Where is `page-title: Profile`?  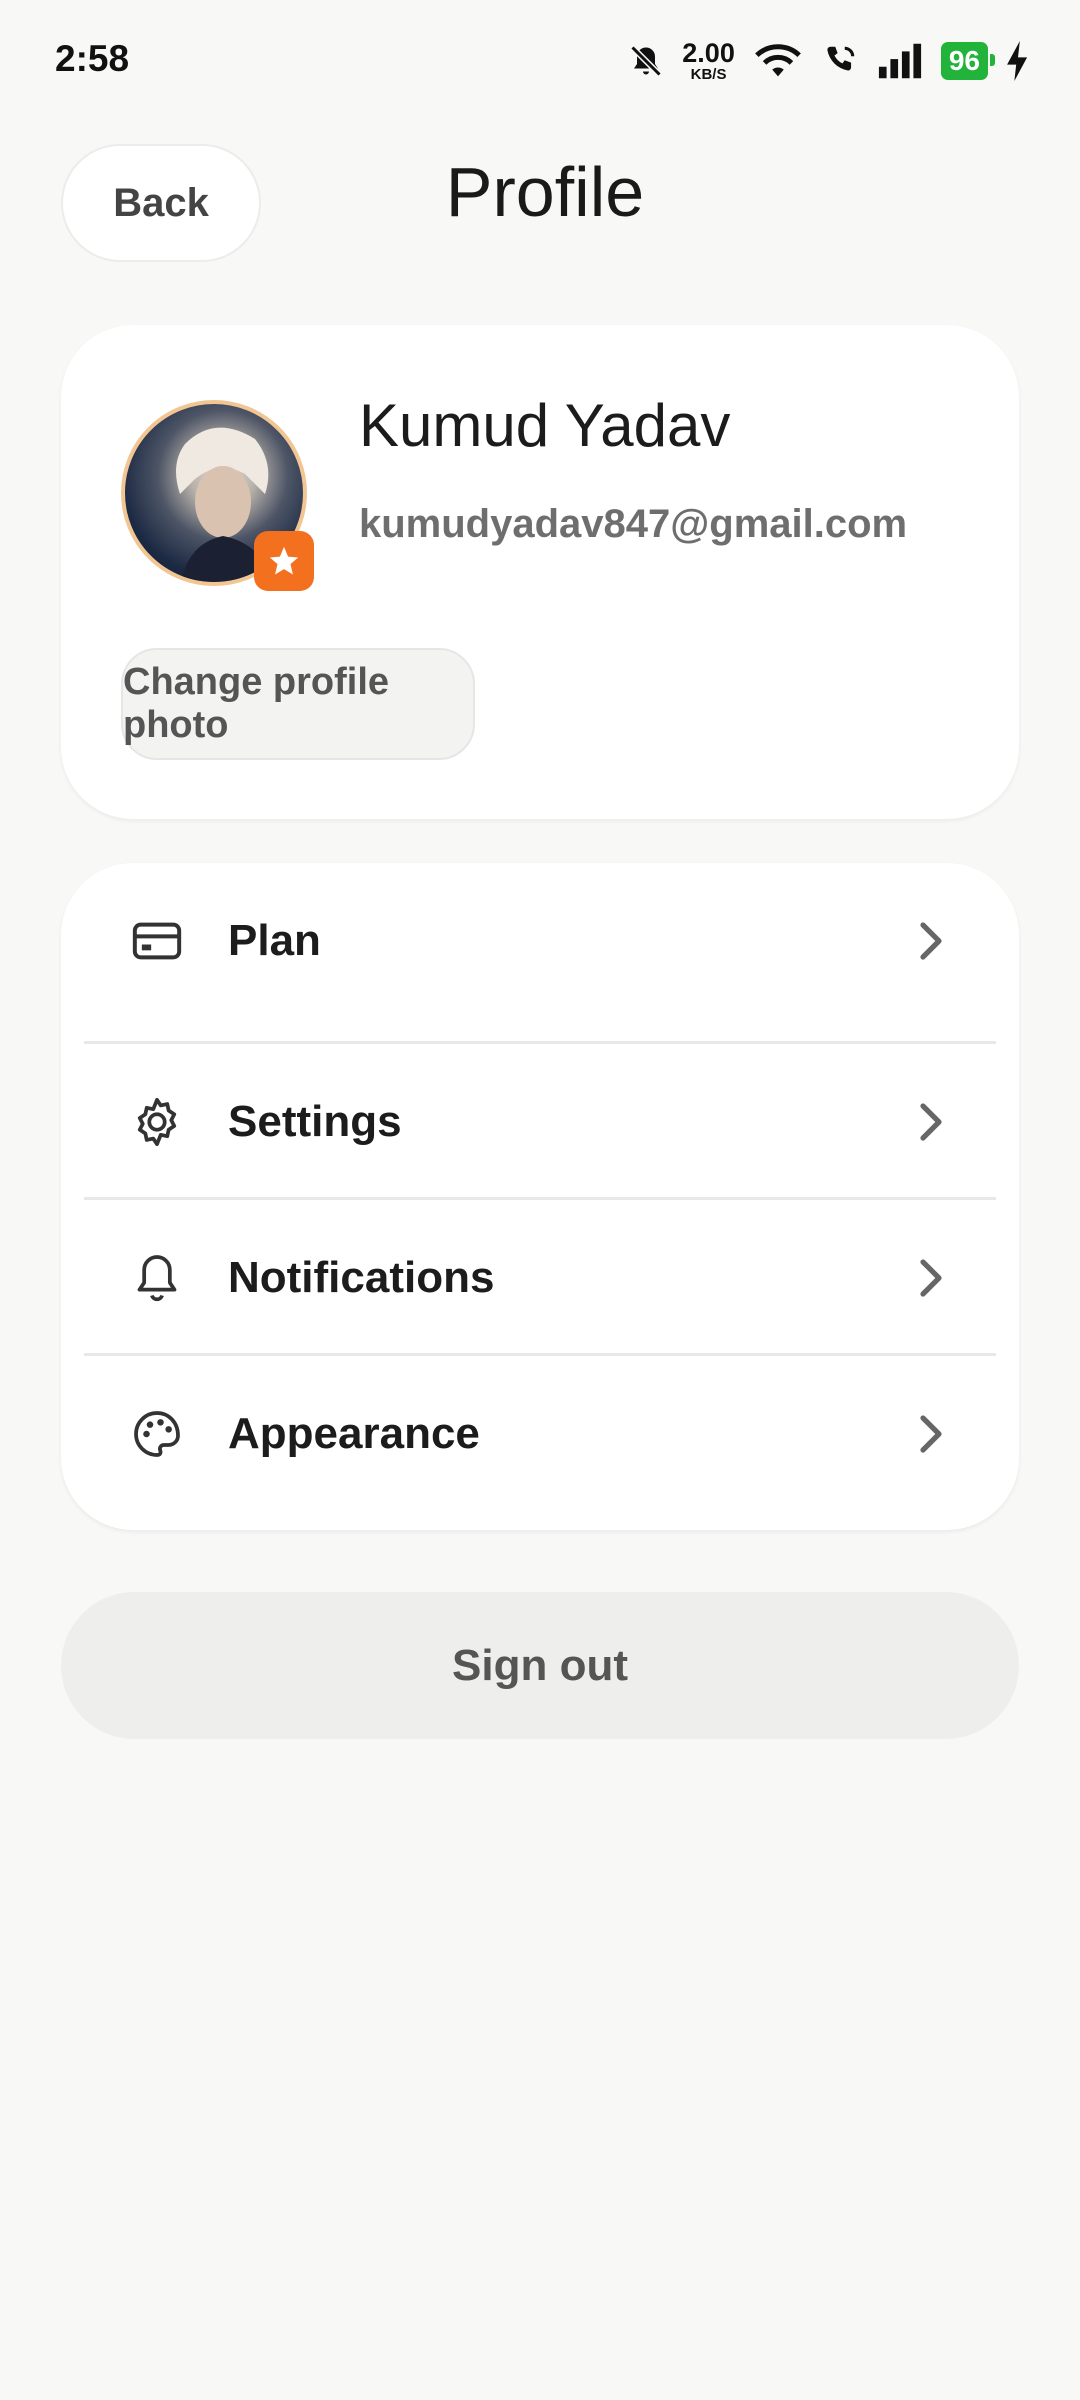
page-title: Profile is located at coordinates (545, 192).